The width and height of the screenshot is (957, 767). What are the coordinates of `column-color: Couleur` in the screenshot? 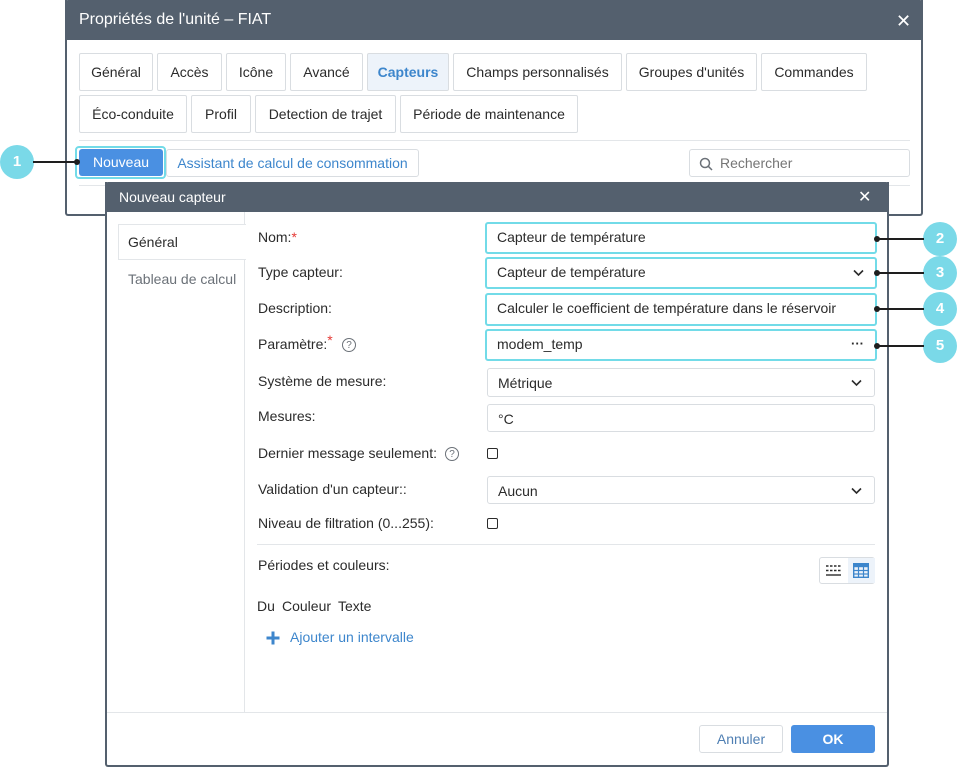 It's located at (307, 606).